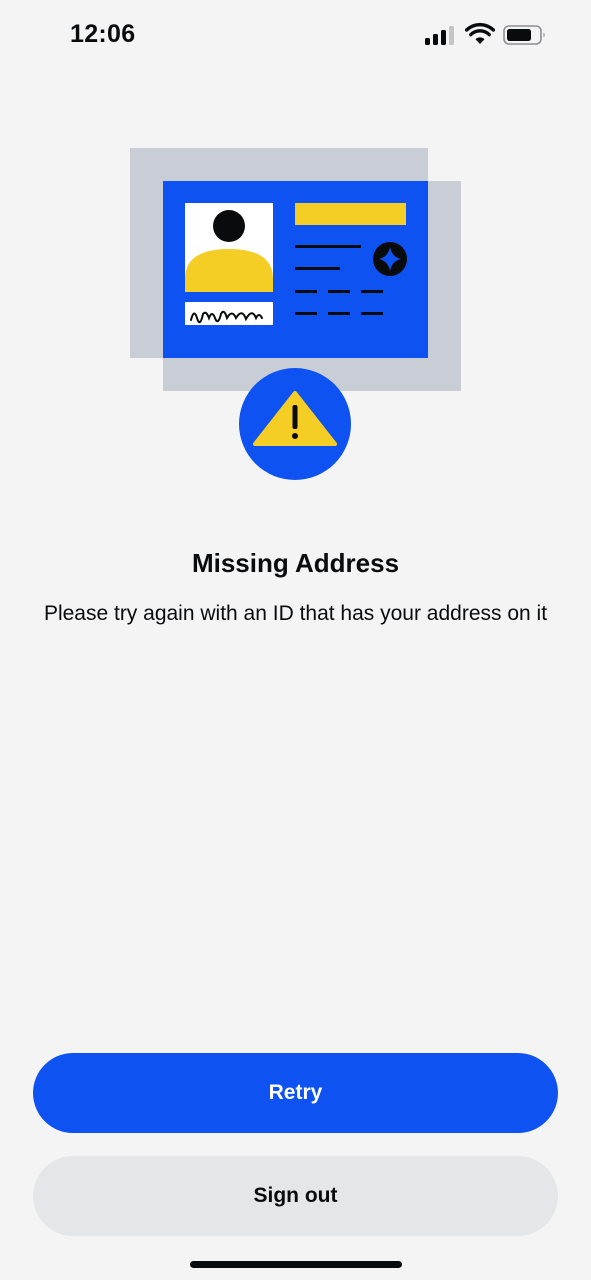 The height and width of the screenshot is (1280, 591). What do you see at coordinates (295, 1196) in the screenshot?
I see `sign-out-button: Sign out` at bounding box center [295, 1196].